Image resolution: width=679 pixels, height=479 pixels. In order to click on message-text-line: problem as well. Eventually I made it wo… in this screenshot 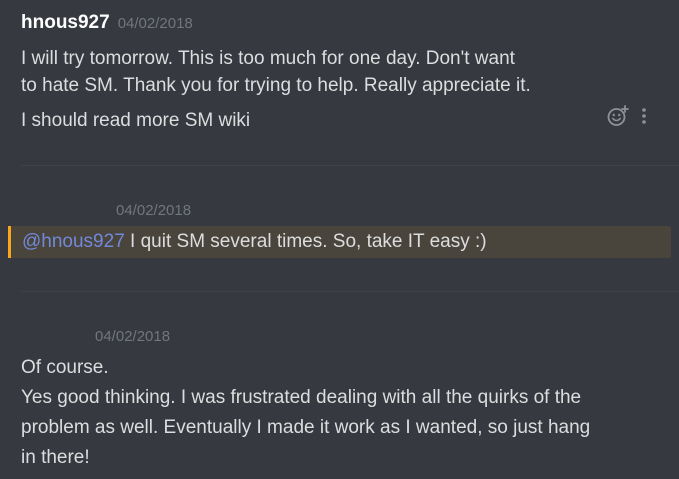, I will do `click(306, 427)`.